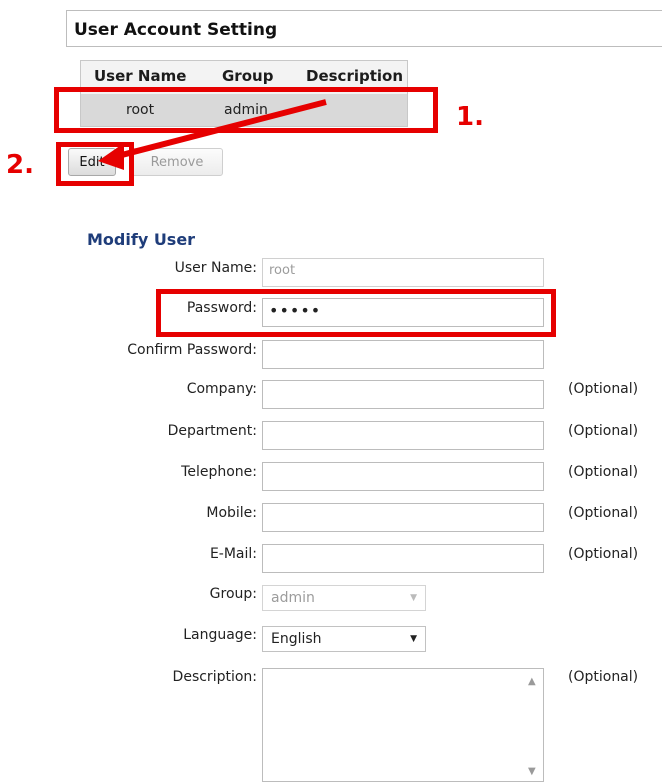 This screenshot has height=782, width=662. I want to click on user-name-label: User Name:, so click(215, 268).